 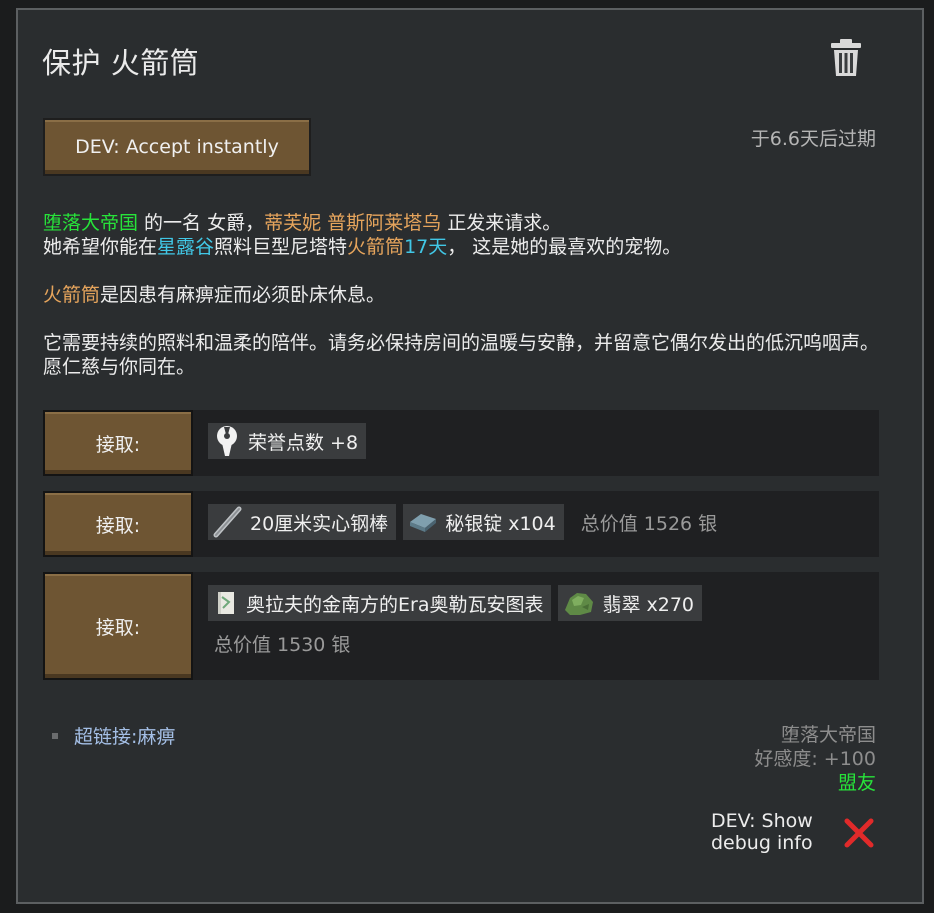 What do you see at coordinates (201, 223) in the screenshot?
I see `desc-text: 的一名 女爵，` at bounding box center [201, 223].